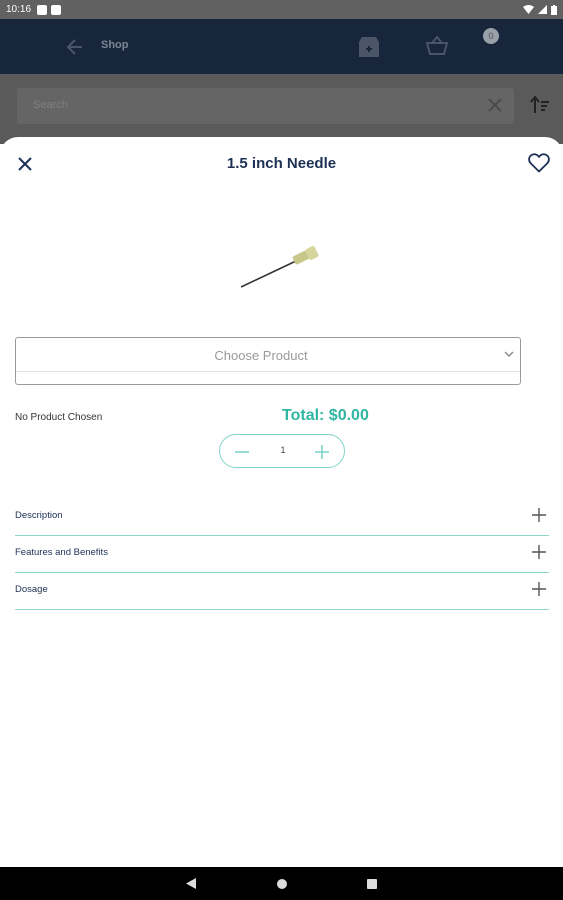 Image resolution: width=563 pixels, height=900 pixels. I want to click on selection-status: No Product Chosen, so click(59, 417).